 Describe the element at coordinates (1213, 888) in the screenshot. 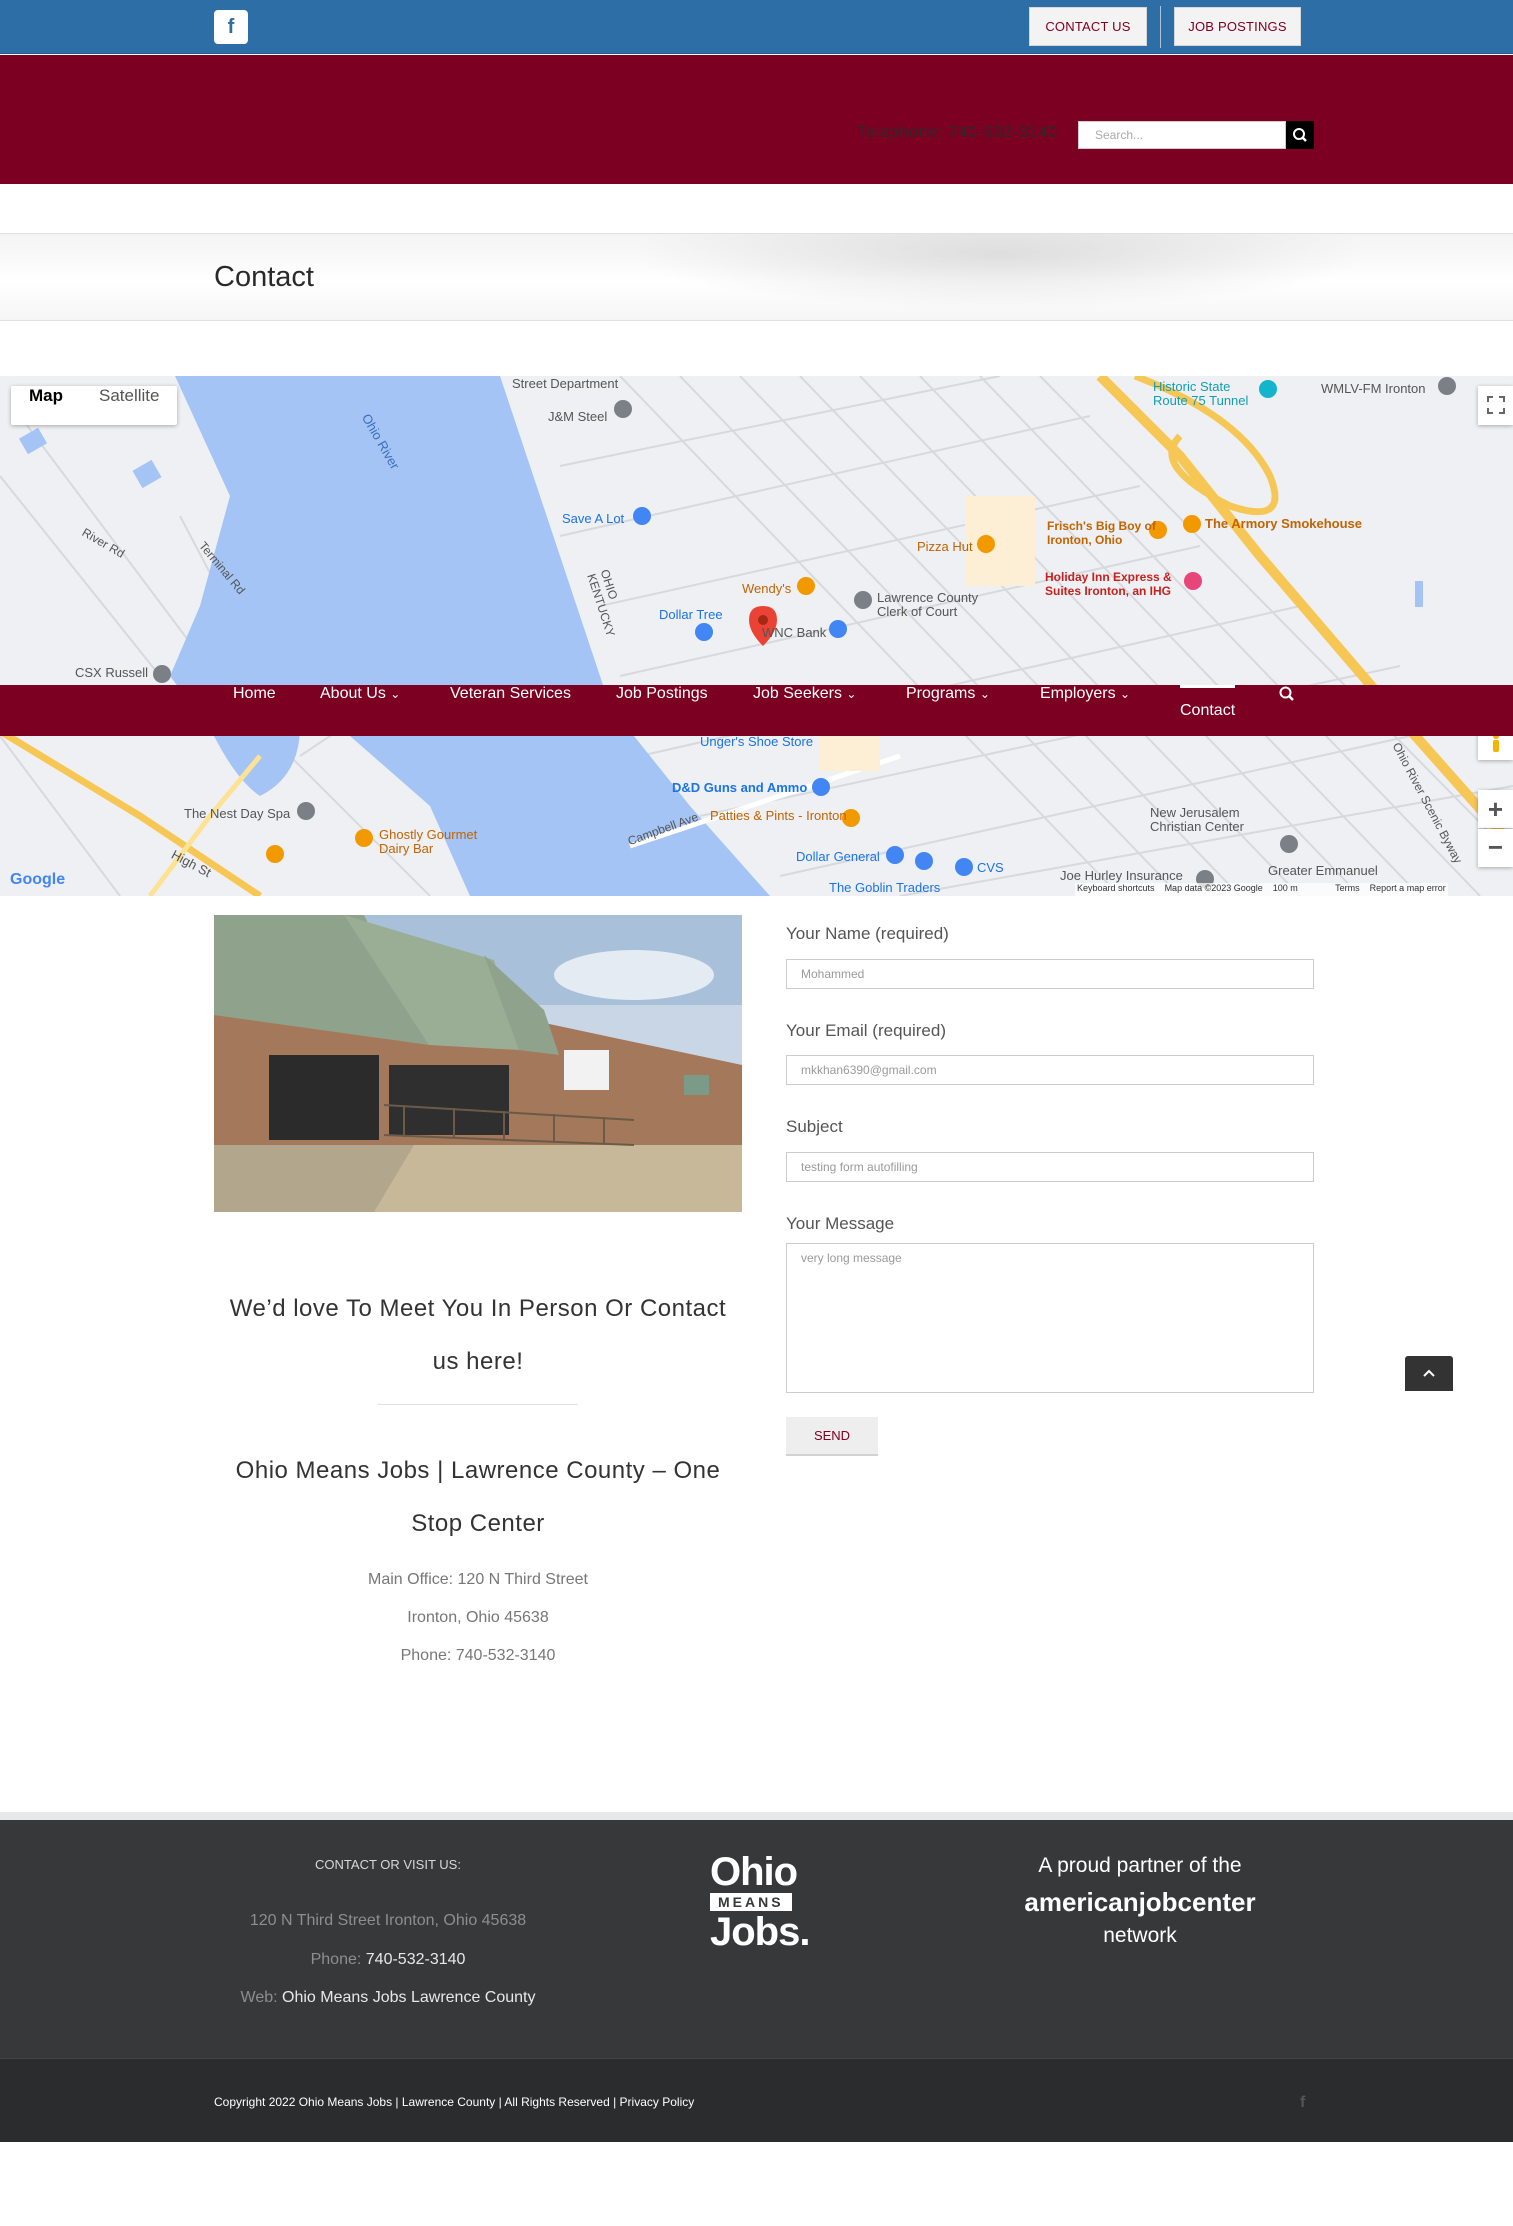

I see `map-data-text: Map data ©2023 Google` at that location.